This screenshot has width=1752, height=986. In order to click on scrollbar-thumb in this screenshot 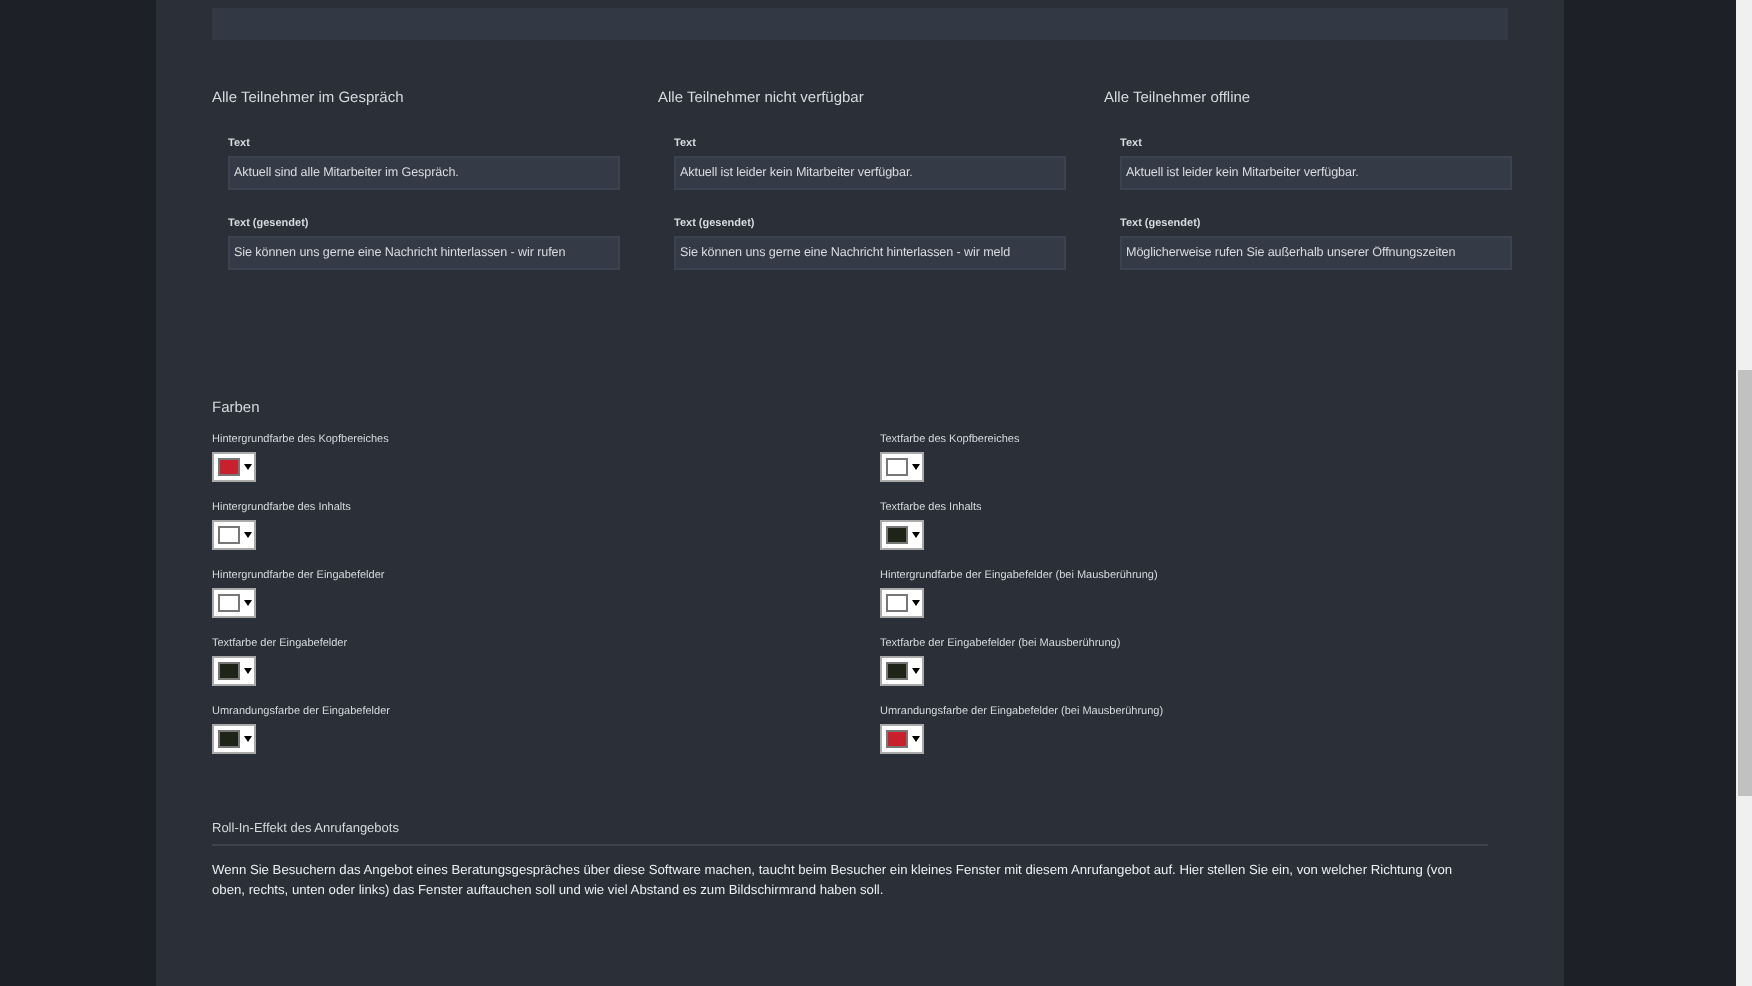, I will do `click(1745, 583)`.